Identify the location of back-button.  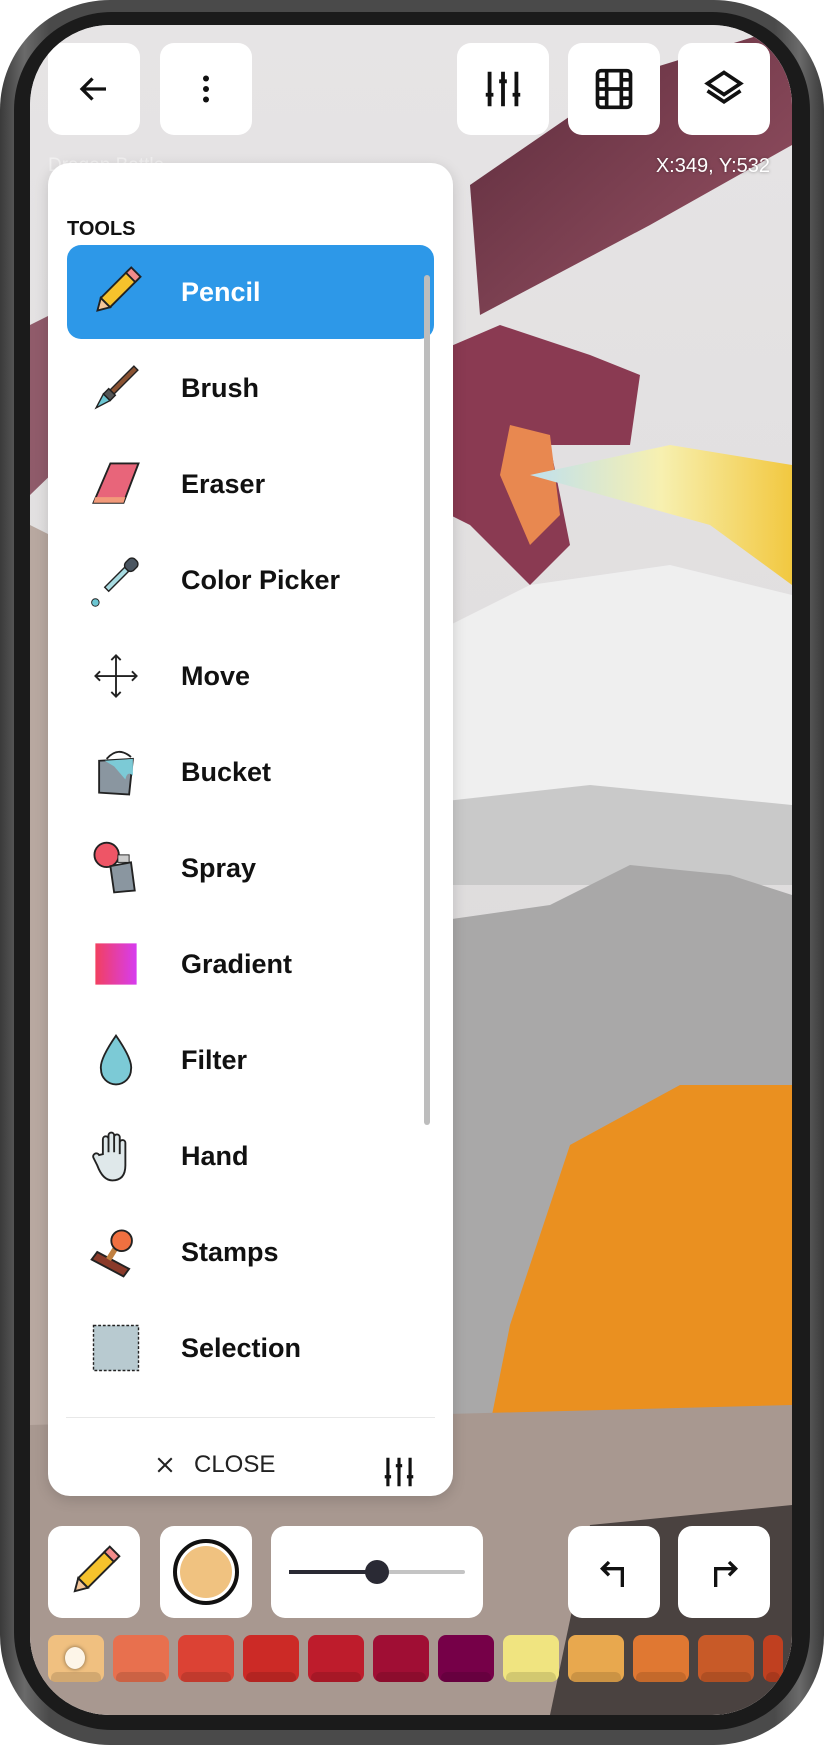
(94, 89).